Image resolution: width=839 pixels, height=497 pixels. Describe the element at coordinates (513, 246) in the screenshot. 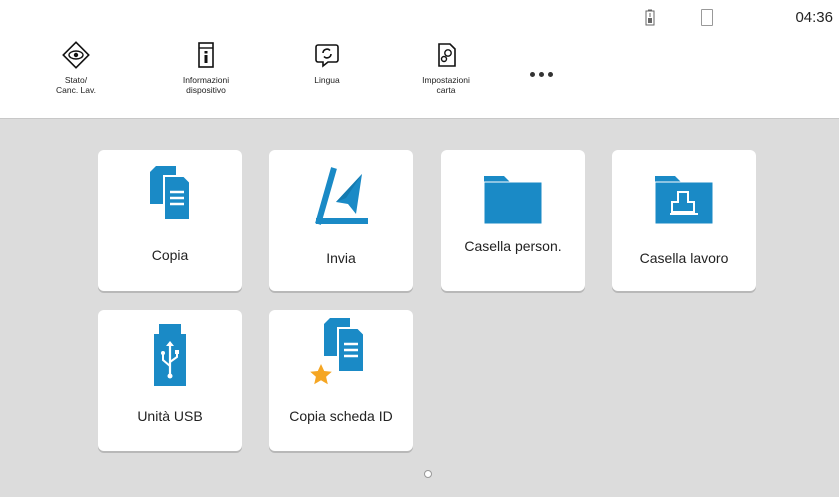

I see `custom-box-tile-label: Casella person.` at that location.